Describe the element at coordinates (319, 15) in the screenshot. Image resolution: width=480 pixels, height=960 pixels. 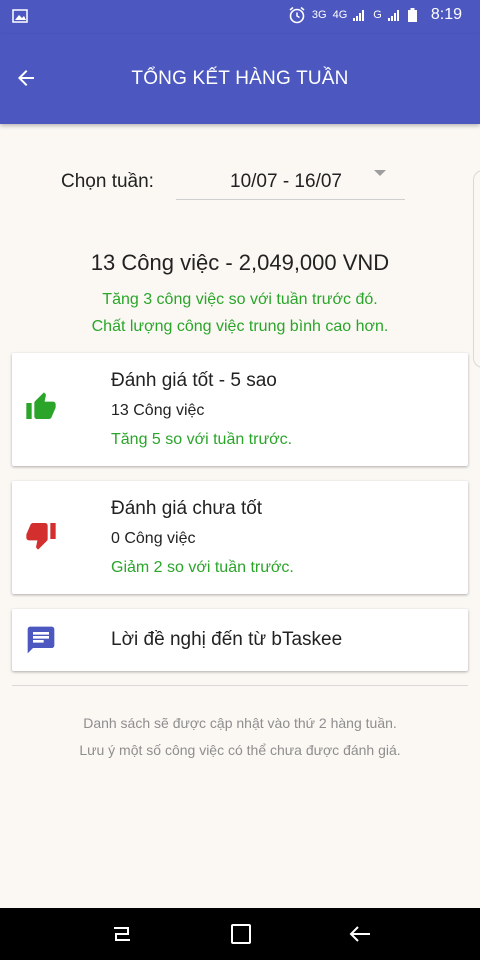
I see `network-type-1: 3G` at that location.